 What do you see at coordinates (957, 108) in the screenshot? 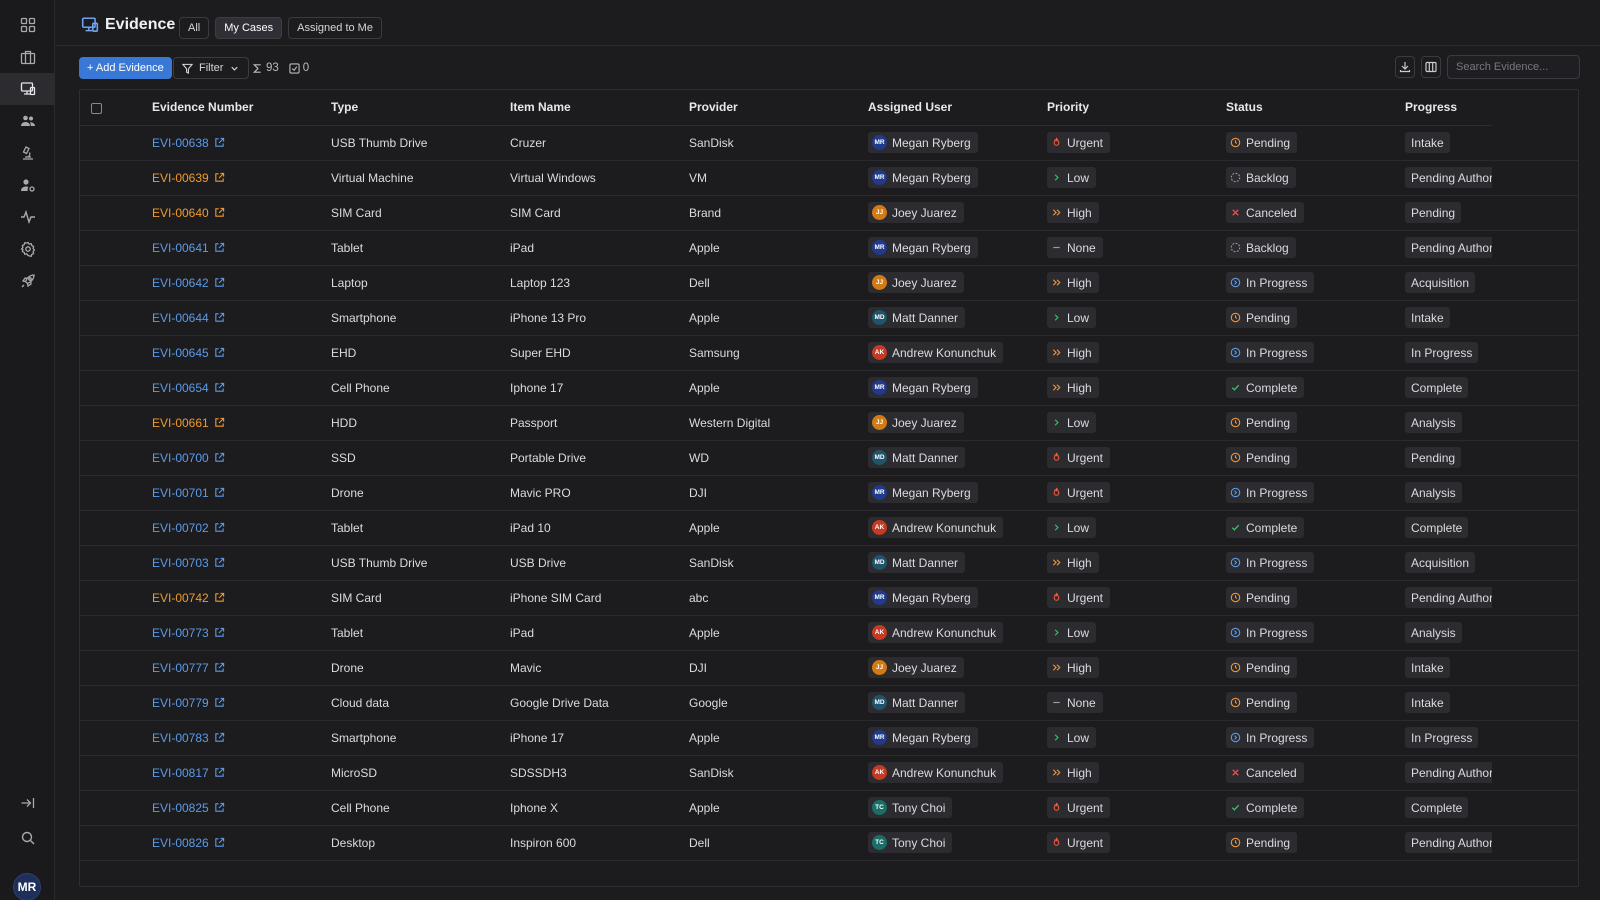
I see `column-header: Assigned User` at bounding box center [957, 108].